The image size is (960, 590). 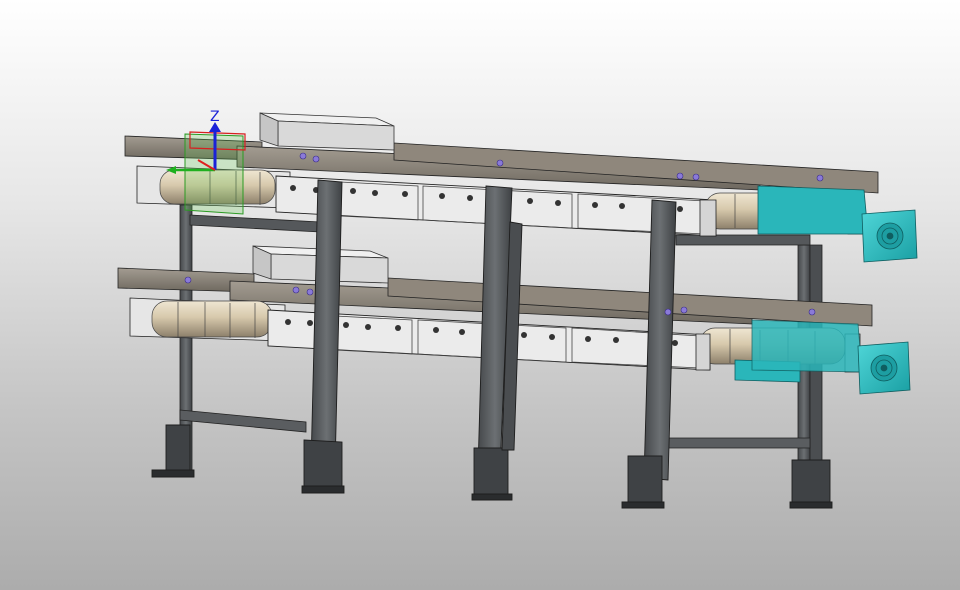 I want to click on lower-motor, so click(x=822, y=357).